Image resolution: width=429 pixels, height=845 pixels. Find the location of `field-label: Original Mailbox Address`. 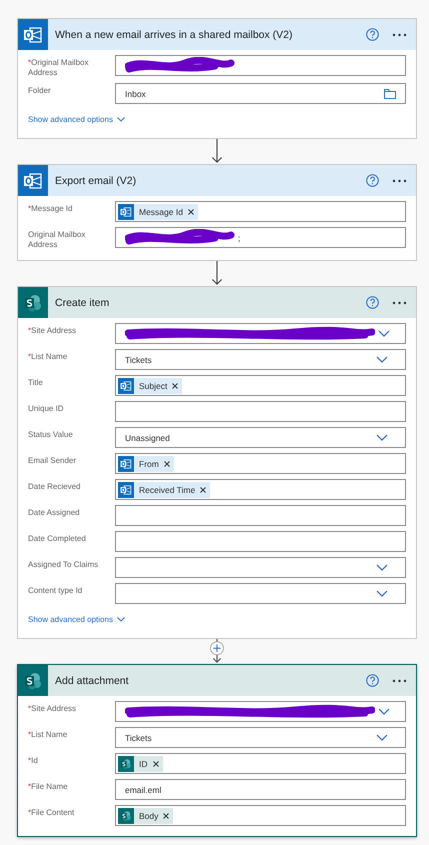

field-label: Original Mailbox Address is located at coordinates (57, 239).